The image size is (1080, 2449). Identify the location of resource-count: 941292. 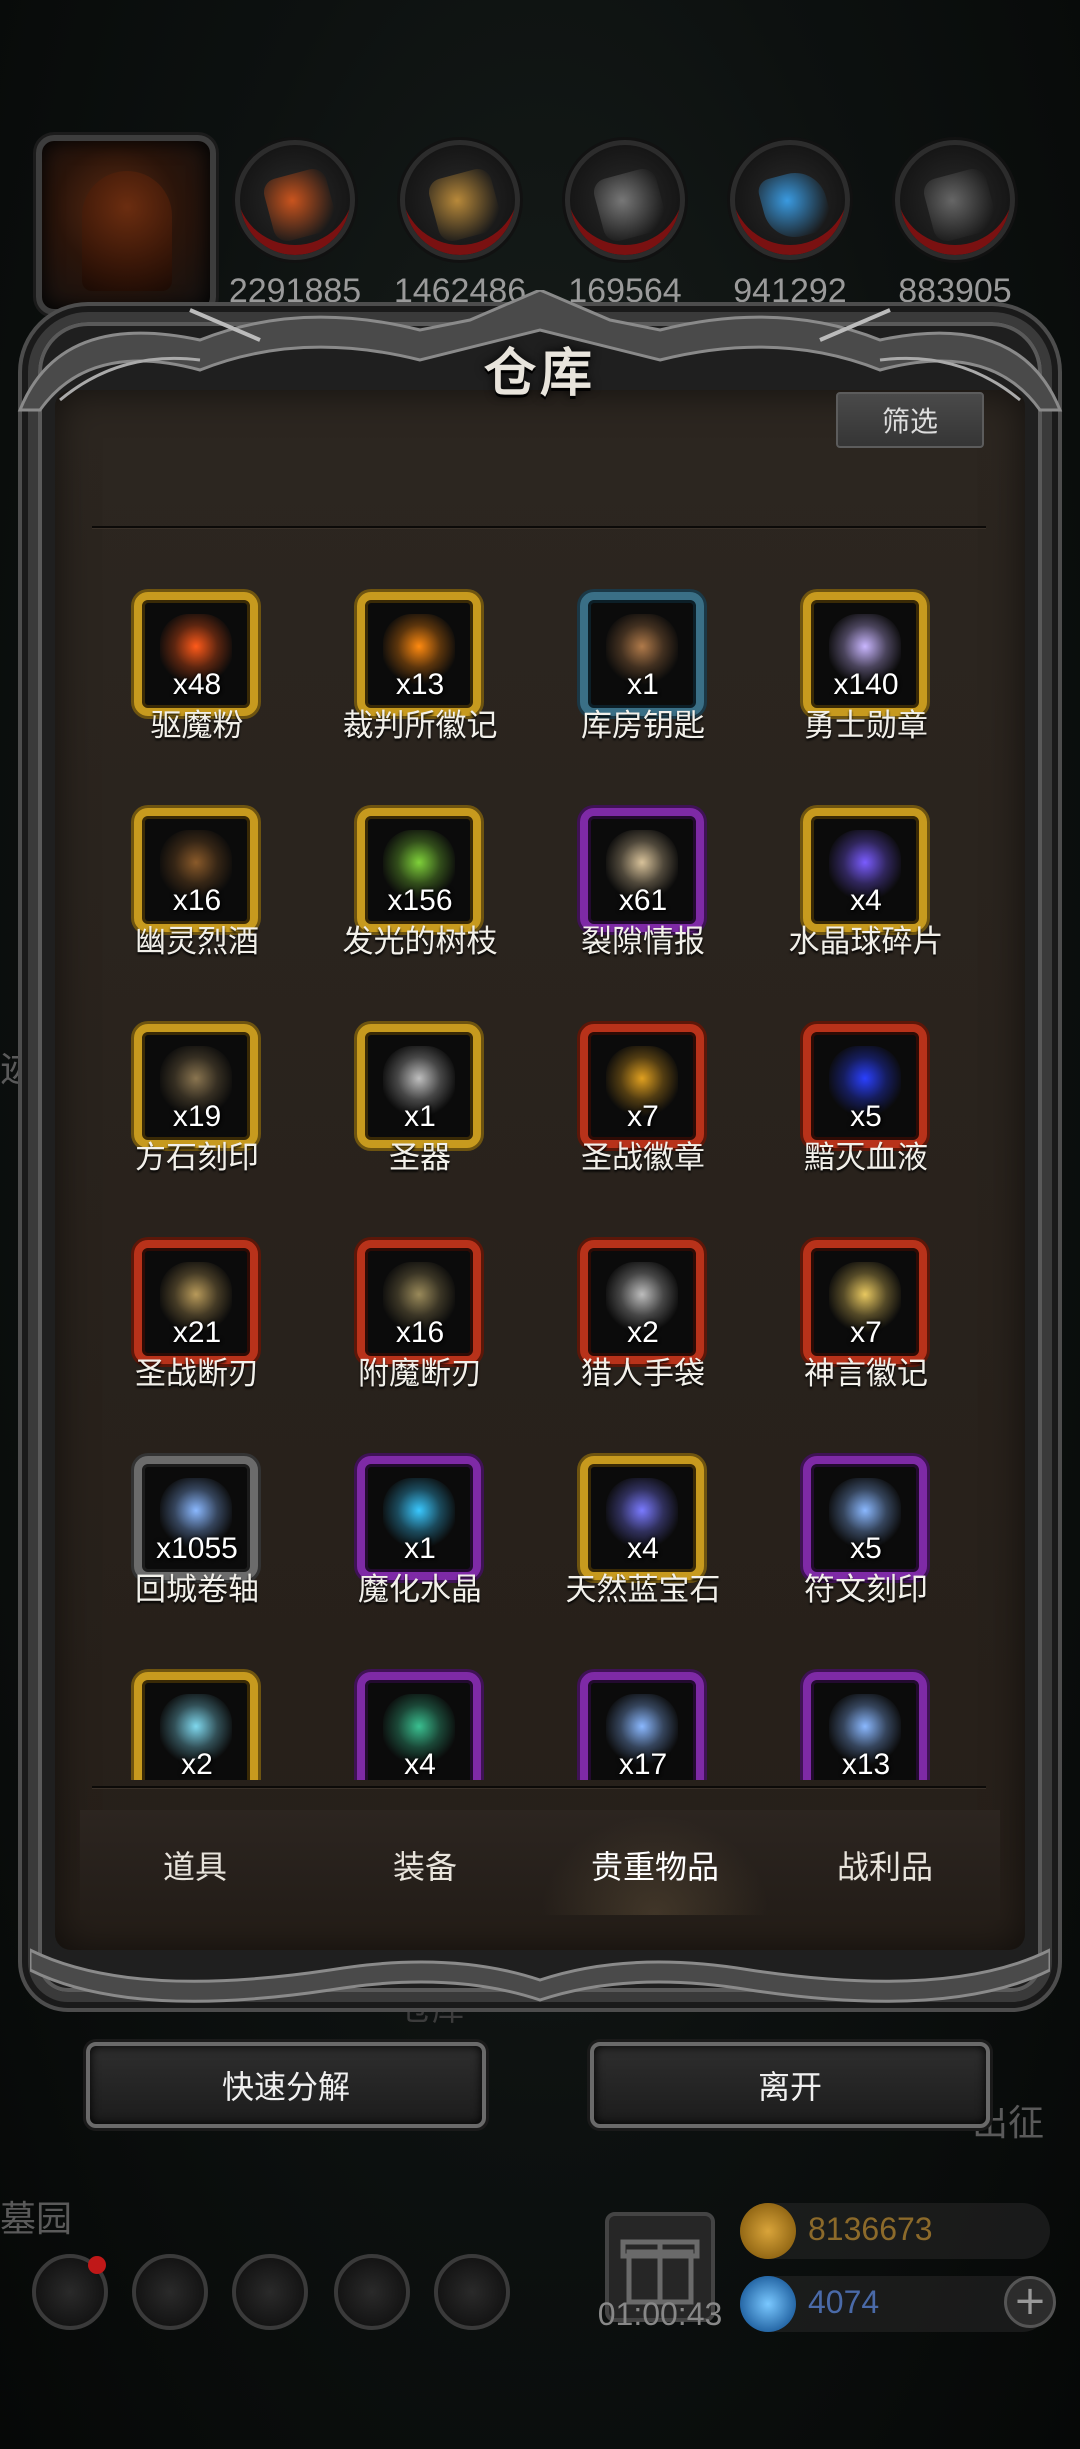
(790, 291).